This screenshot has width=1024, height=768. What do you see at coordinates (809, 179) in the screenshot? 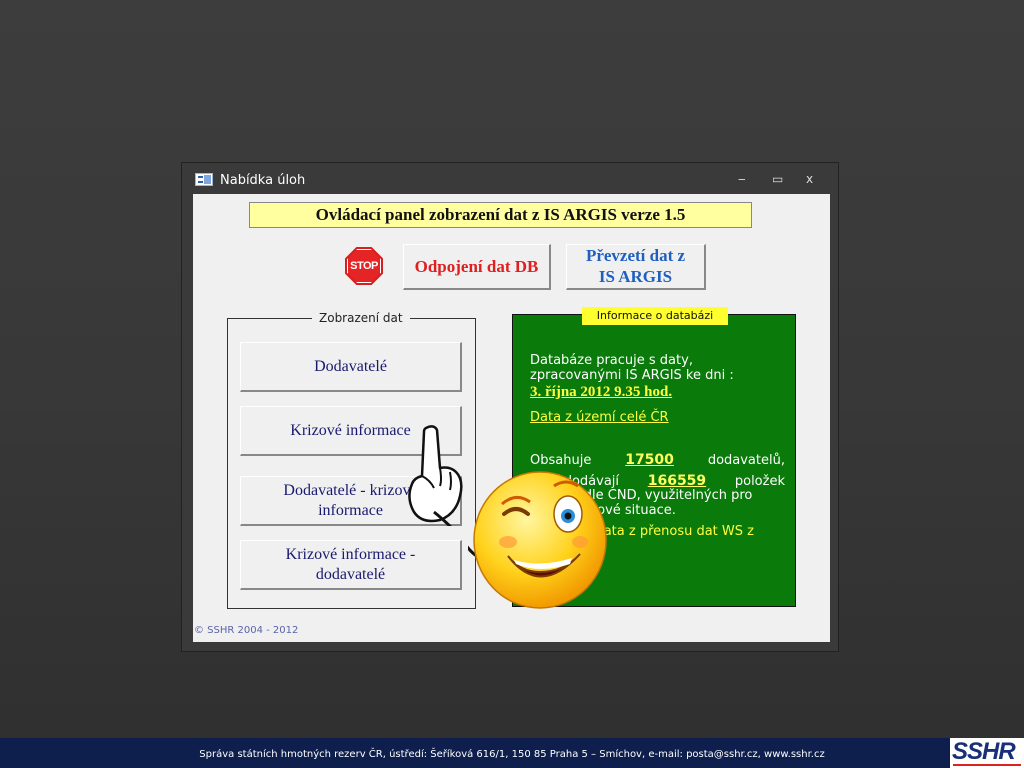
I see `close-button: x` at bounding box center [809, 179].